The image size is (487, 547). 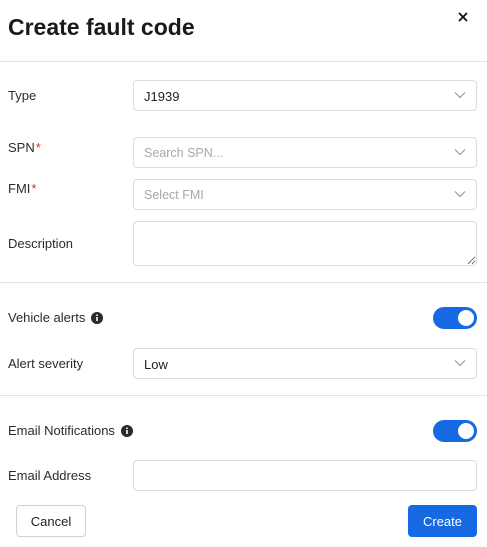 What do you see at coordinates (243, 31) in the screenshot?
I see `modal-header: Create fault code` at bounding box center [243, 31].